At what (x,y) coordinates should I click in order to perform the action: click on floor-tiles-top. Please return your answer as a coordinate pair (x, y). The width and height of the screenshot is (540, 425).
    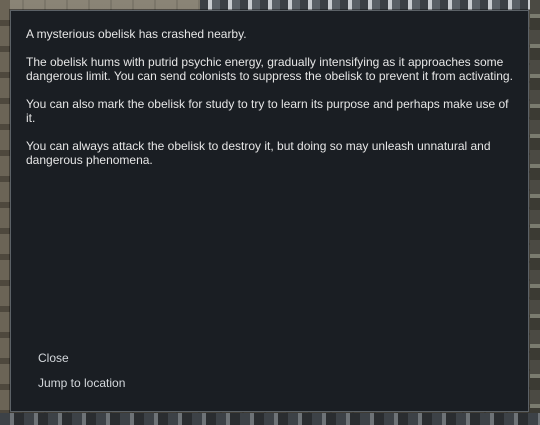
    Looking at the image, I should click on (365, 5).